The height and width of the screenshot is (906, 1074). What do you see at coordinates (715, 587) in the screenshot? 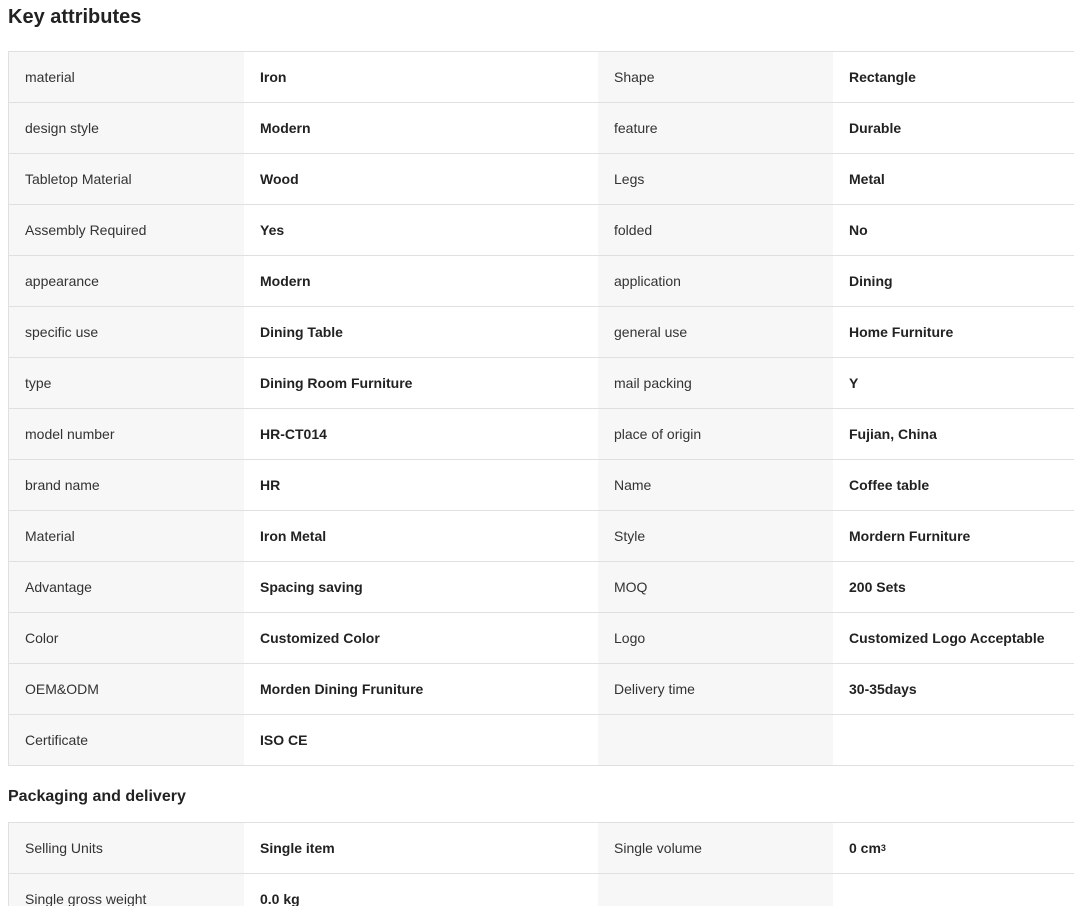
I see `attribute-label: MOQ` at bounding box center [715, 587].